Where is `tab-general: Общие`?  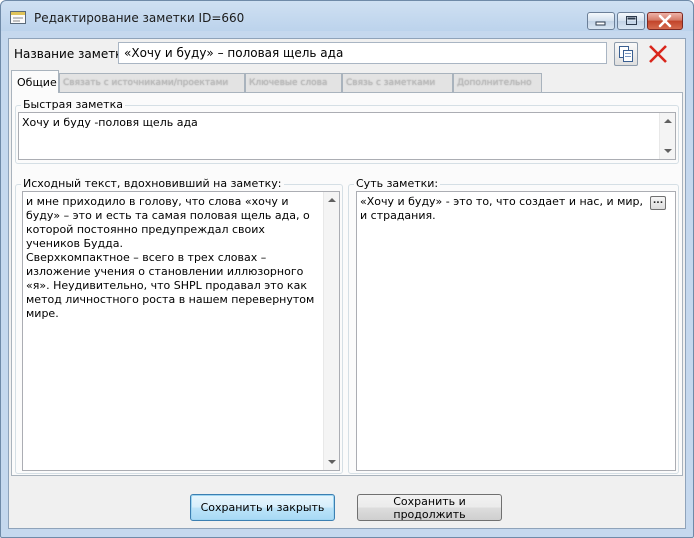 tab-general: Общие is located at coordinates (35, 81).